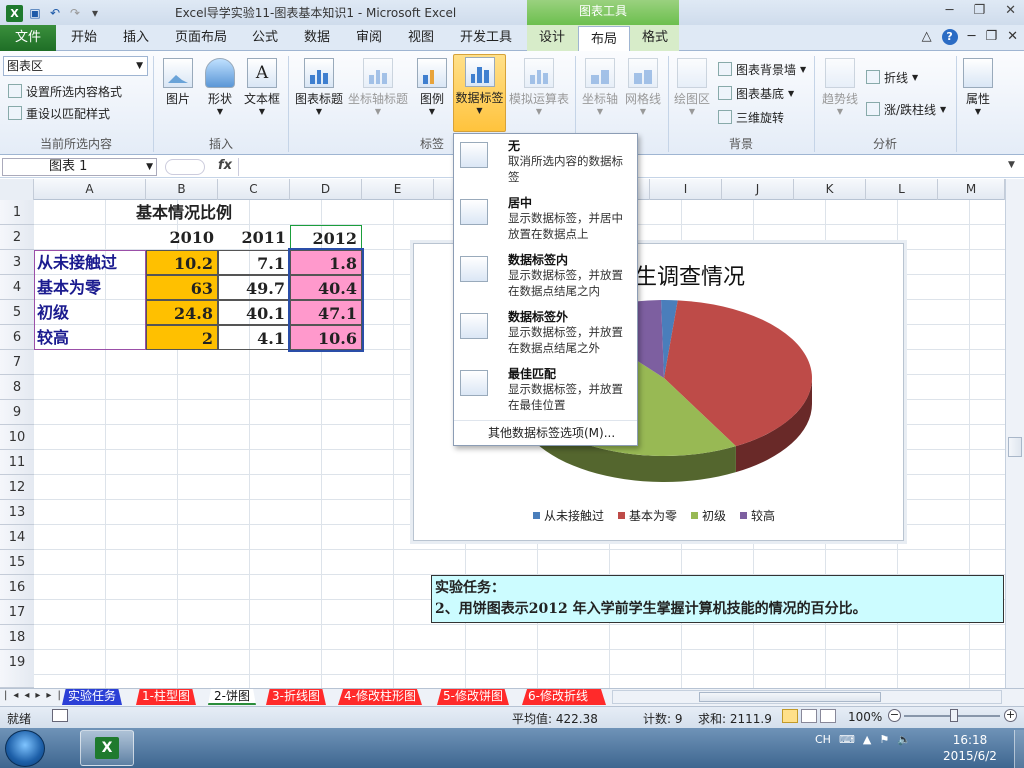  What do you see at coordinates (225, 165) in the screenshot?
I see `insert-function-icon: fx` at bounding box center [225, 165].